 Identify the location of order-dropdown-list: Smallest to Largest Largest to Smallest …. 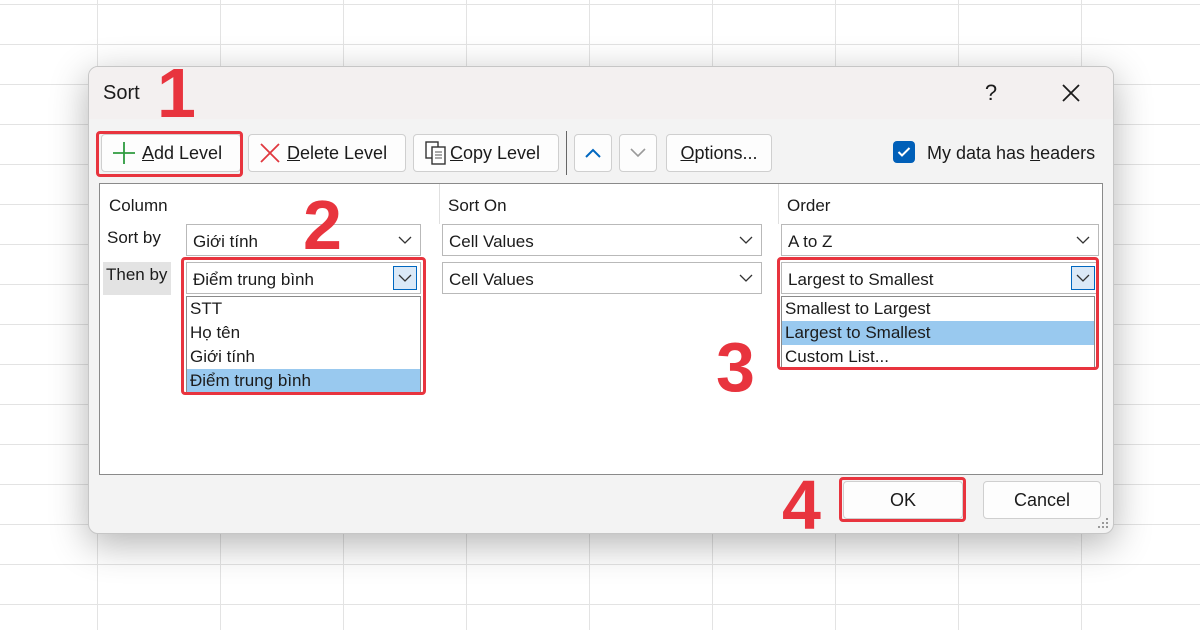
(938, 333).